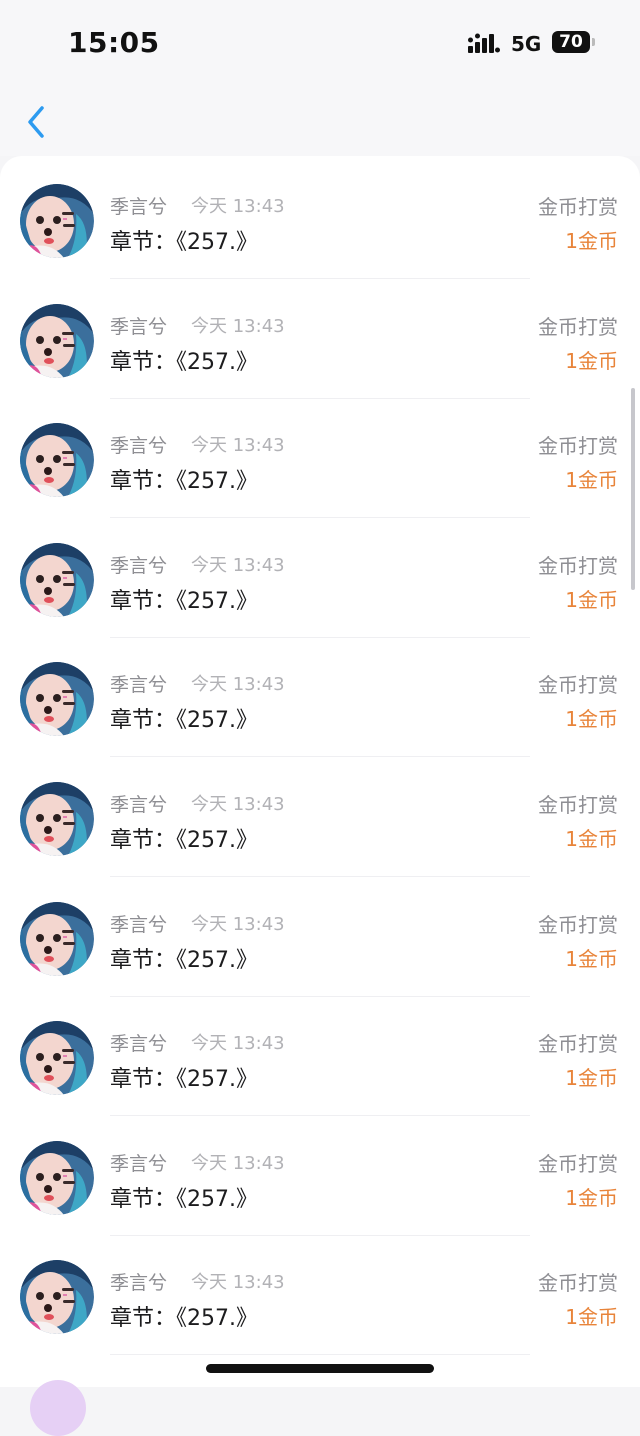 This screenshot has width=640, height=1436. Describe the element at coordinates (320, 43) in the screenshot. I see `status-bar: 15:05 5G 70` at that location.